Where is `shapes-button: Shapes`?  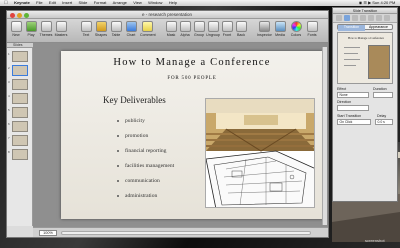 shapes-button: Shapes is located at coordinates (101, 31).